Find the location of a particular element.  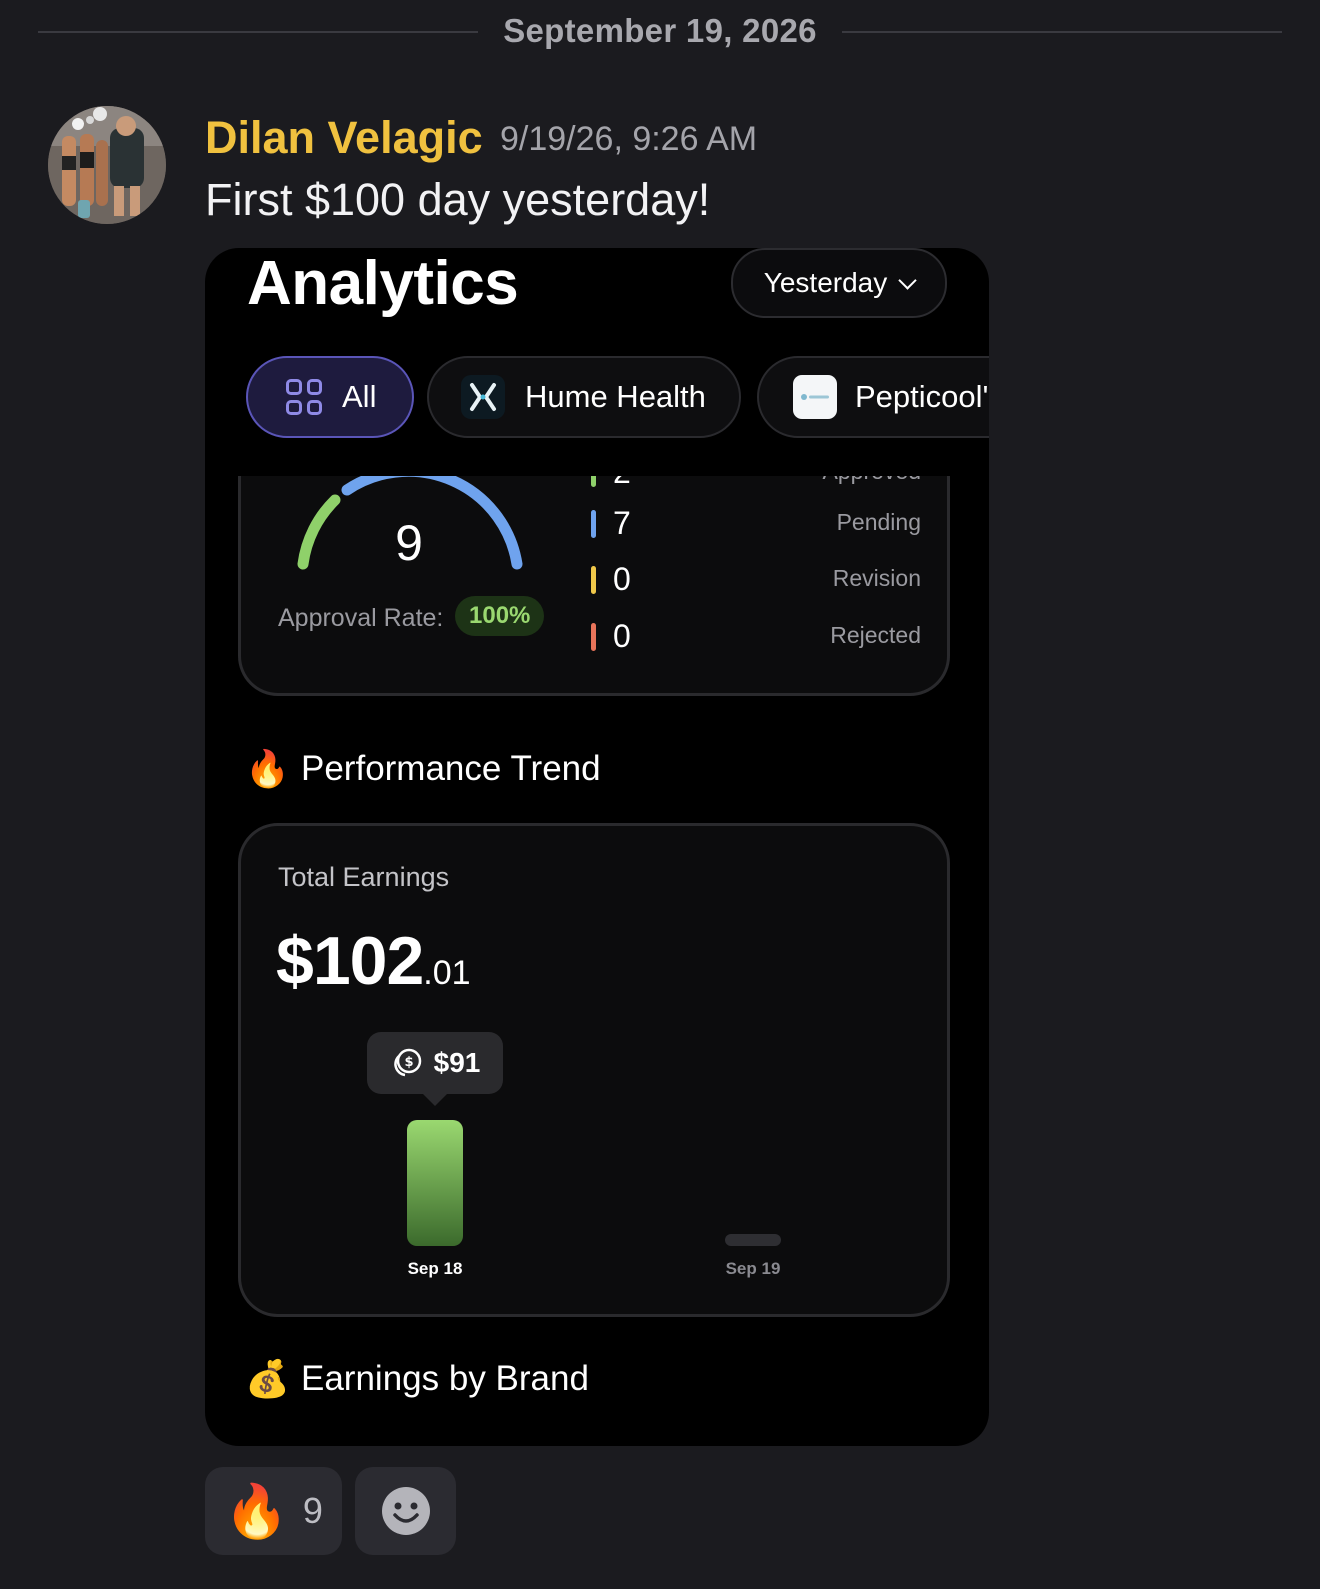

message-timestamp: 9/19/26, 9:26 AM is located at coordinates (629, 139).